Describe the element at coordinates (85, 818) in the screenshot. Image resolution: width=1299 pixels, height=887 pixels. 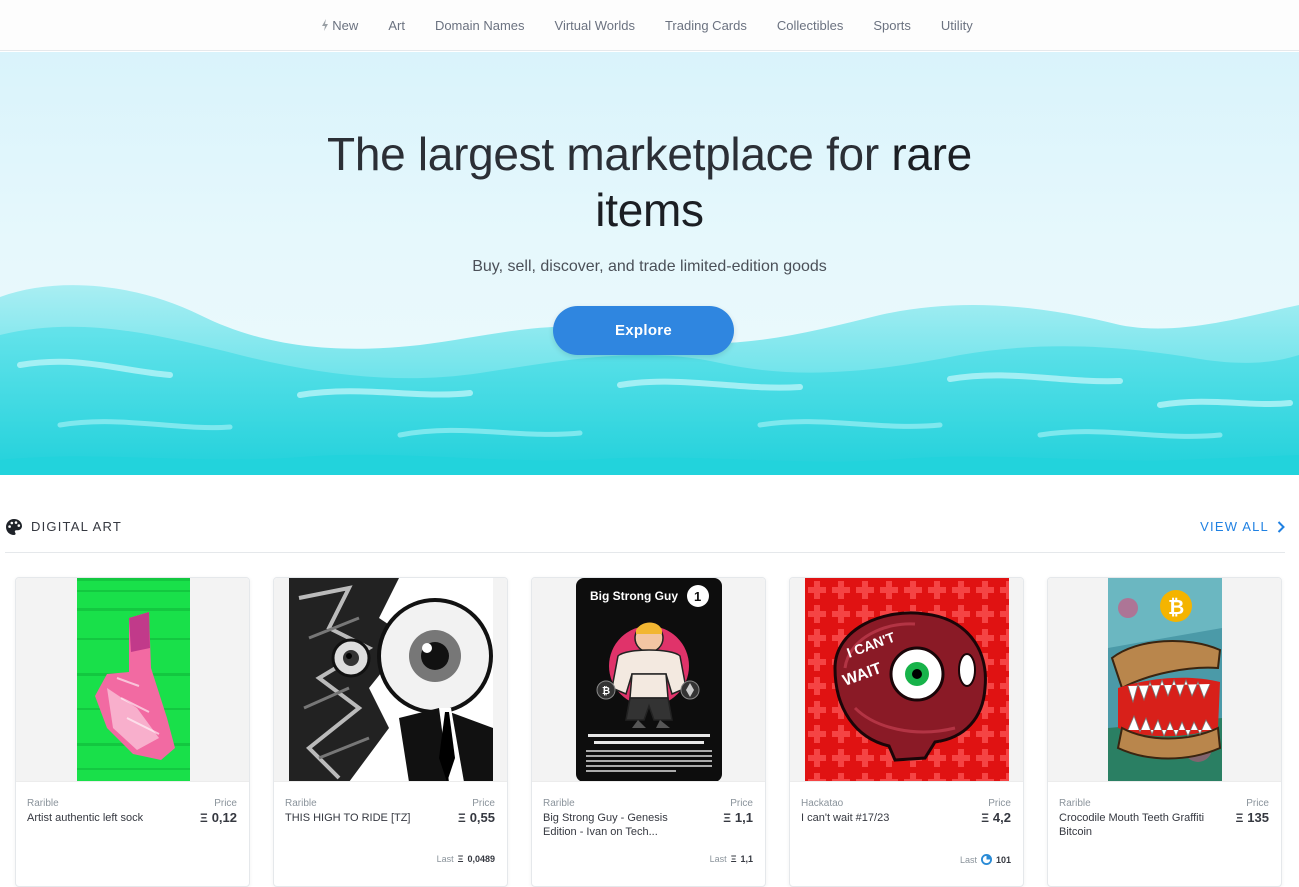
I see `asset-name: Artist authentic left sock` at that location.